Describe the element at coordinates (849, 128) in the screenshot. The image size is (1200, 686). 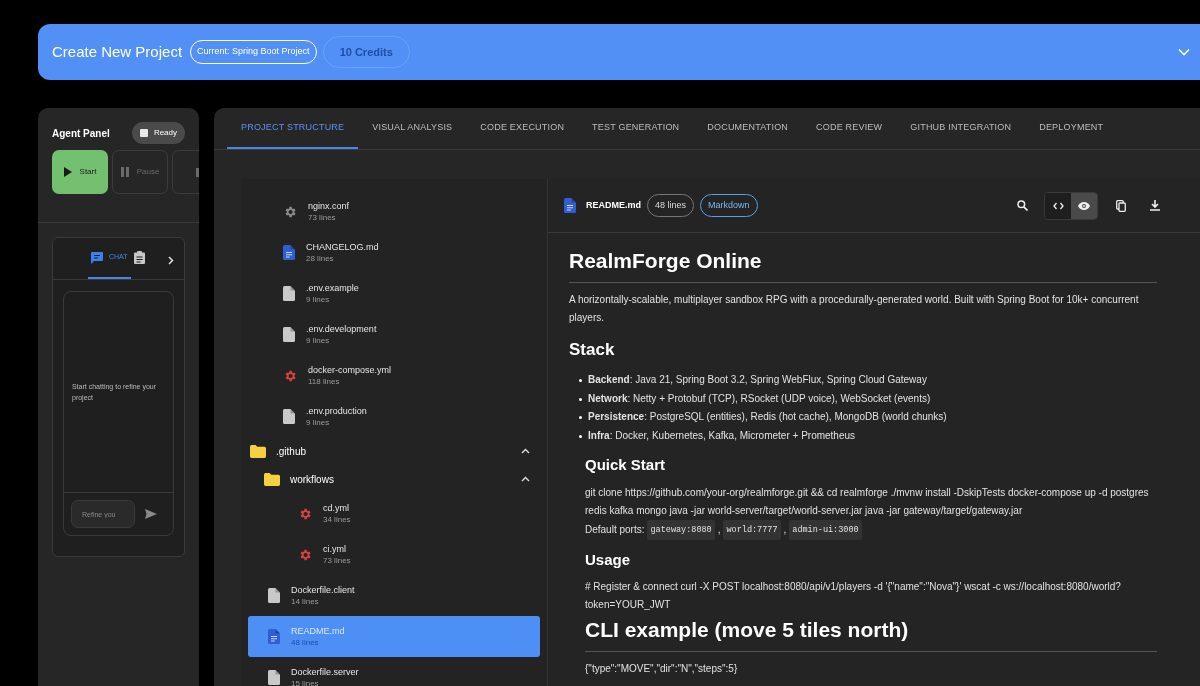
I see `tab: CODE REVIEW` at that location.